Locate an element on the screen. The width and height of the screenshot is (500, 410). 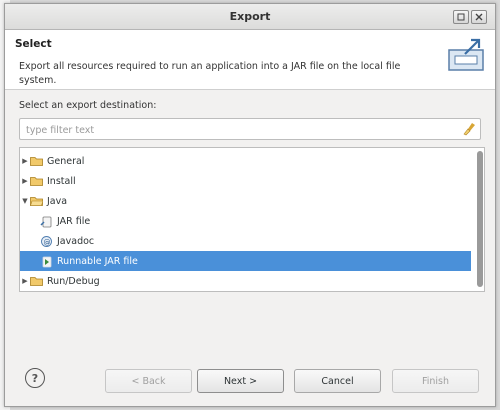
tree-item-general: ▶ General is located at coordinates (245, 161).